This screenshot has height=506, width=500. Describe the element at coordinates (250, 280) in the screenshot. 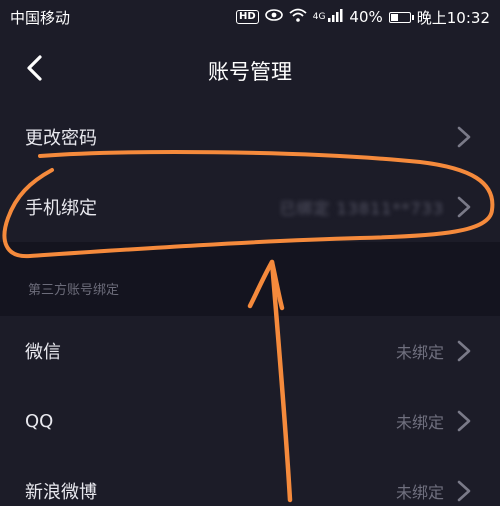

I see `third-party-section-header: 第三方账号绑定` at that location.